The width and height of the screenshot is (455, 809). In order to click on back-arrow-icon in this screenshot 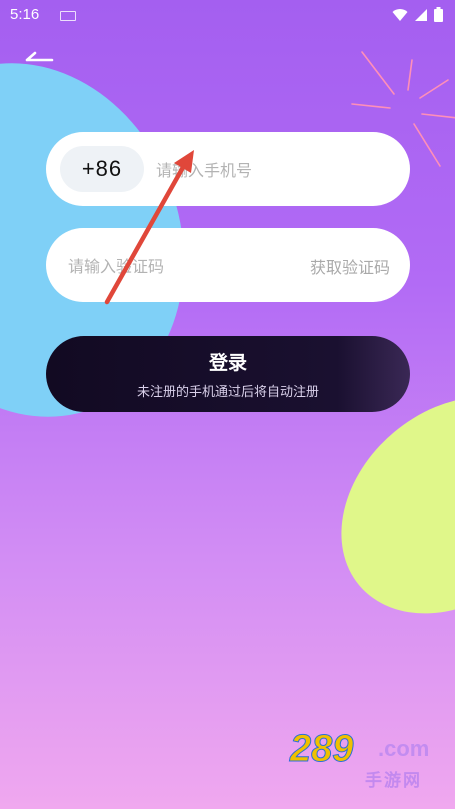, I will do `click(39, 56)`.